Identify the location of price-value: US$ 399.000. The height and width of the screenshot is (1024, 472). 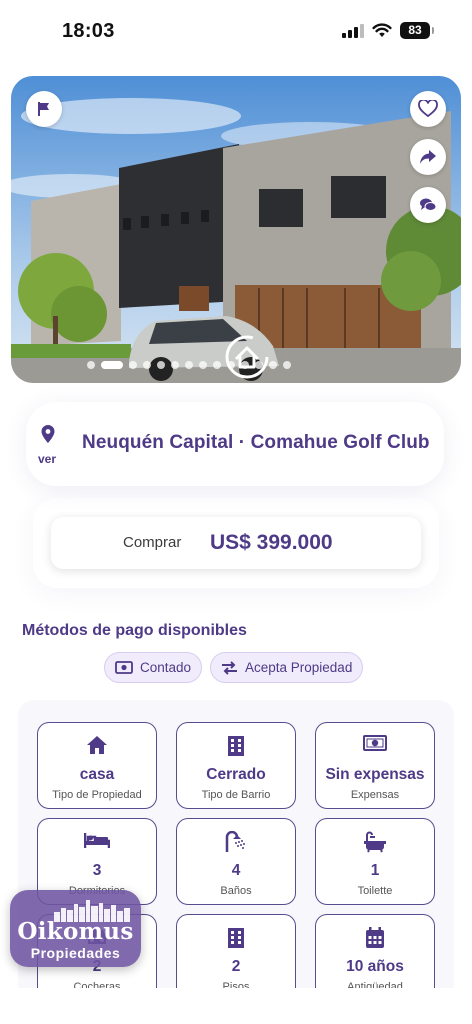
(271, 542).